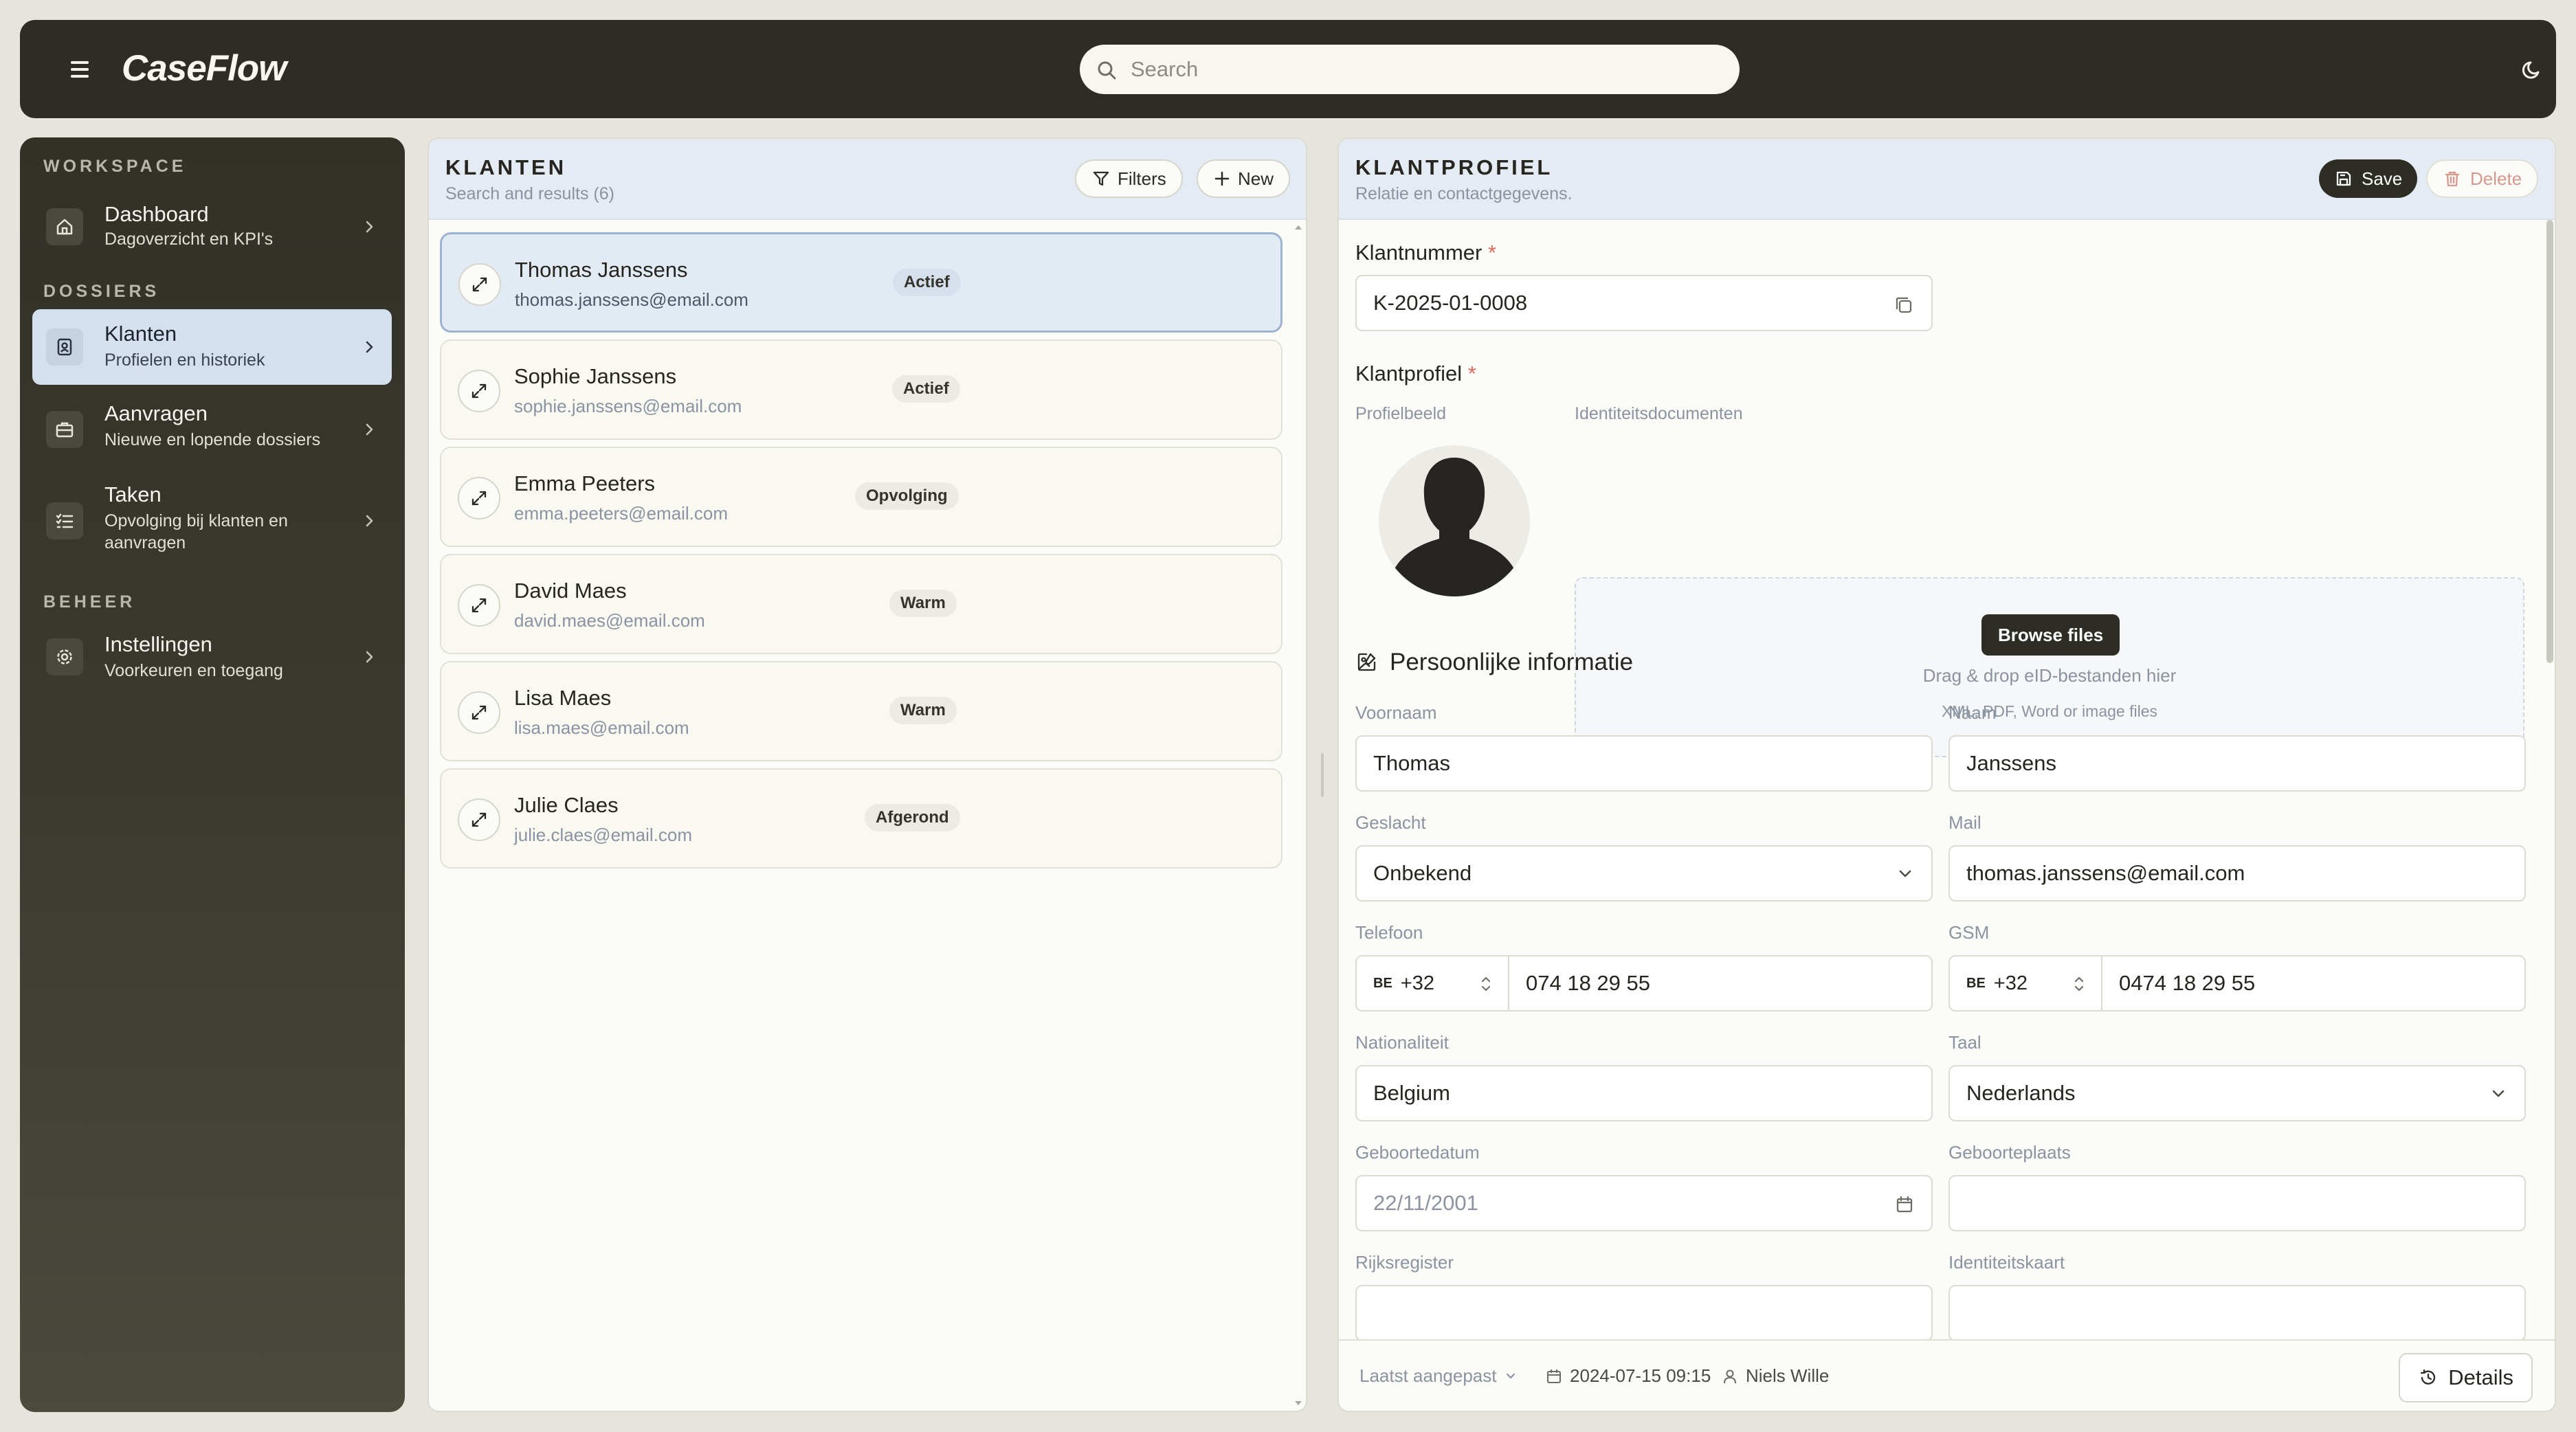  Describe the element at coordinates (570, 591) in the screenshot. I see `customer-name: David Maes` at that location.